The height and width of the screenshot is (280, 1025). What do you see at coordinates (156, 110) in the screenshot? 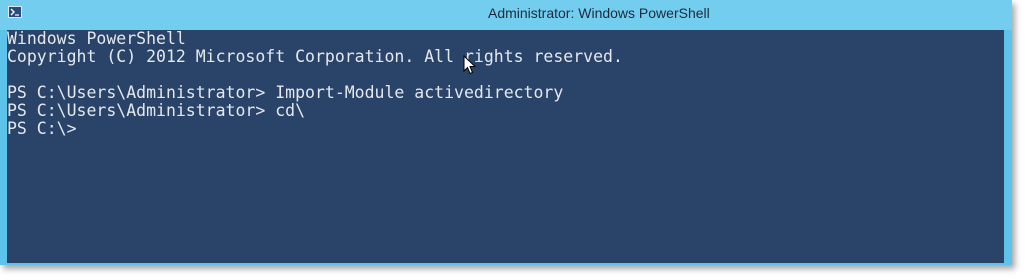
I see `console-line: PS C:\Users\Administrator> cd\` at bounding box center [156, 110].